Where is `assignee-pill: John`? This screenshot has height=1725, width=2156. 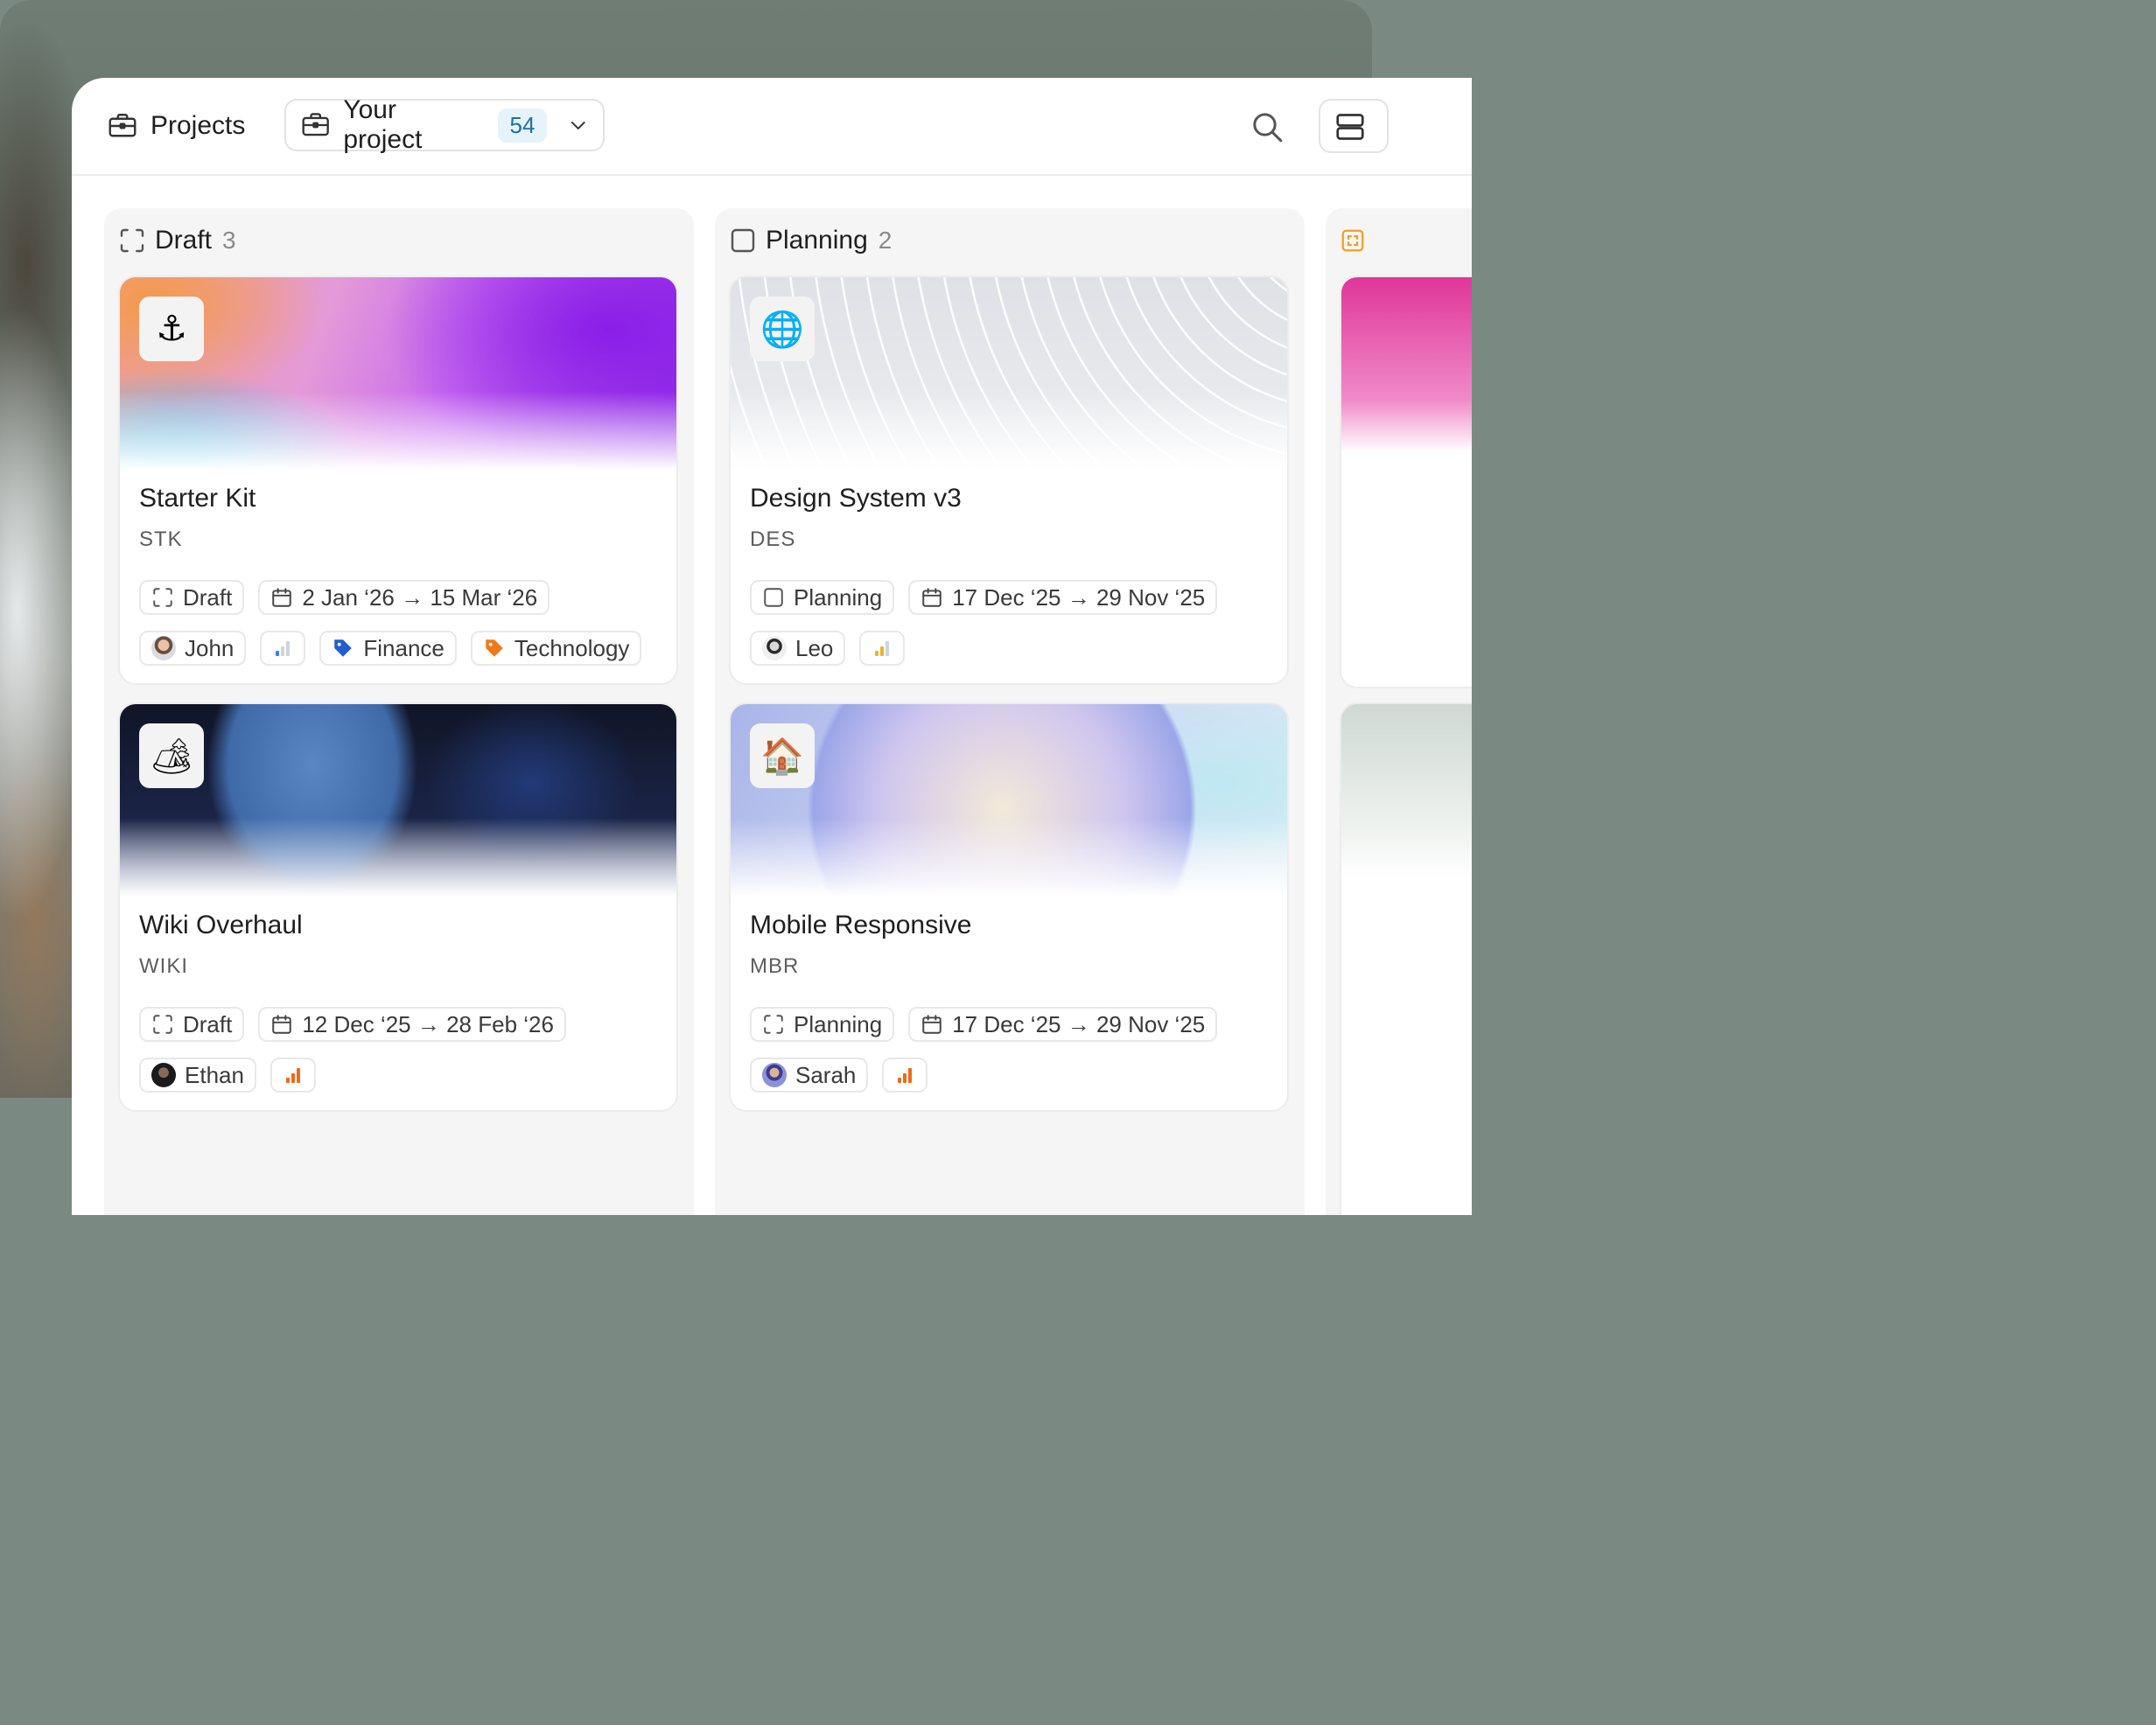
assignee-pill: John is located at coordinates (193, 648).